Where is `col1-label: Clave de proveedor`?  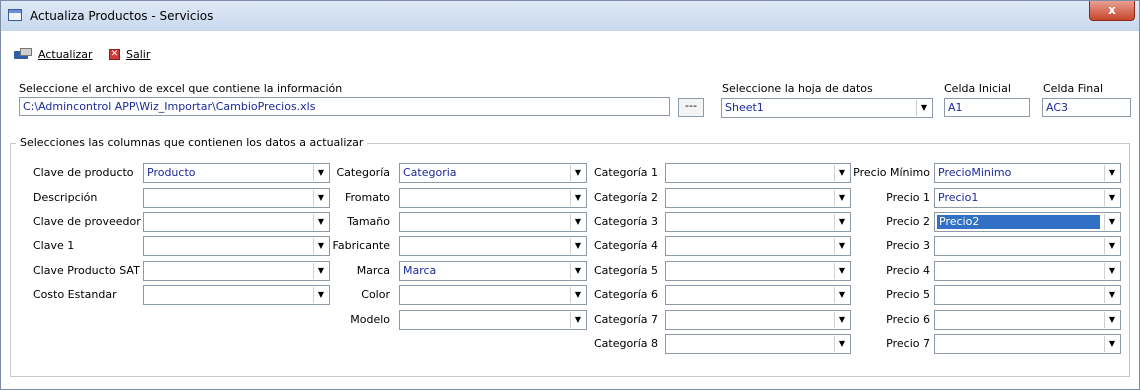
col1-label: Clave de proveedor is located at coordinates (87, 221).